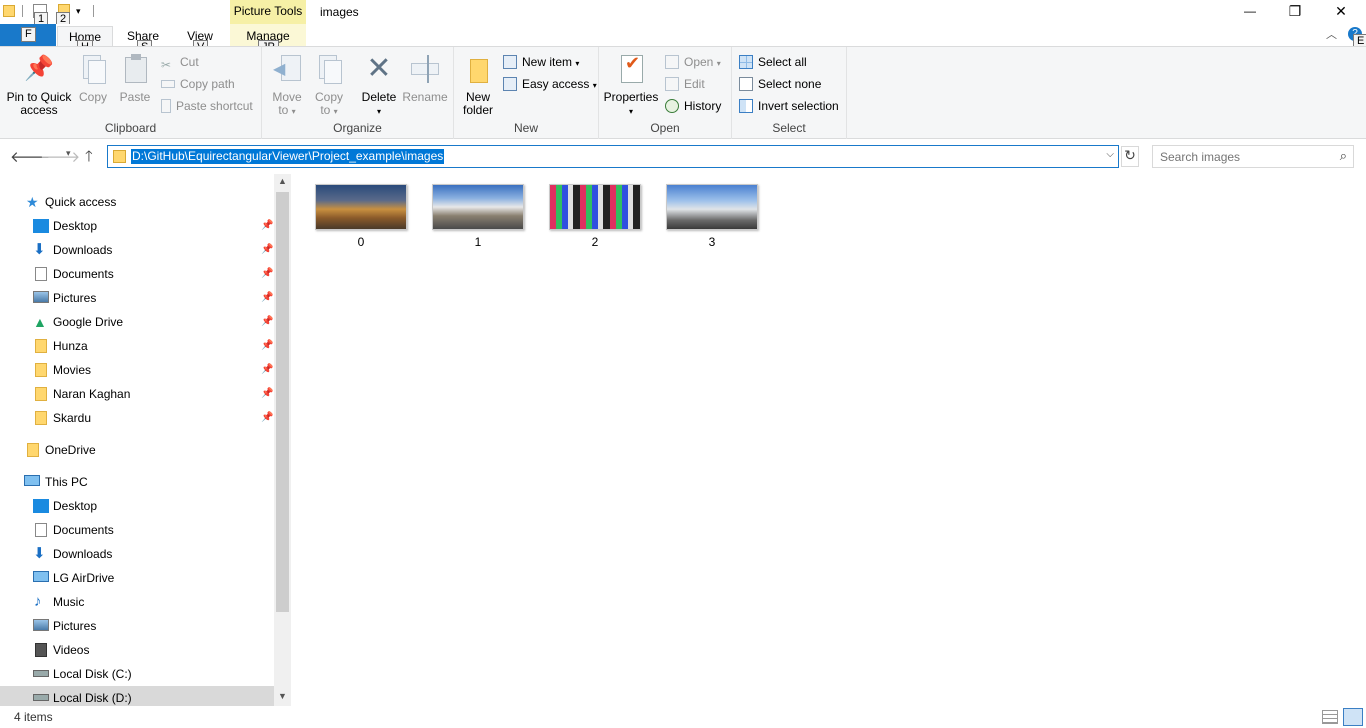 This screenshot has width=1366, height=728. What do you see at coordinates (137, 450) in the screenshot?
I see `nav-onedrive: OneDrive` at bounding box center [137, 450].